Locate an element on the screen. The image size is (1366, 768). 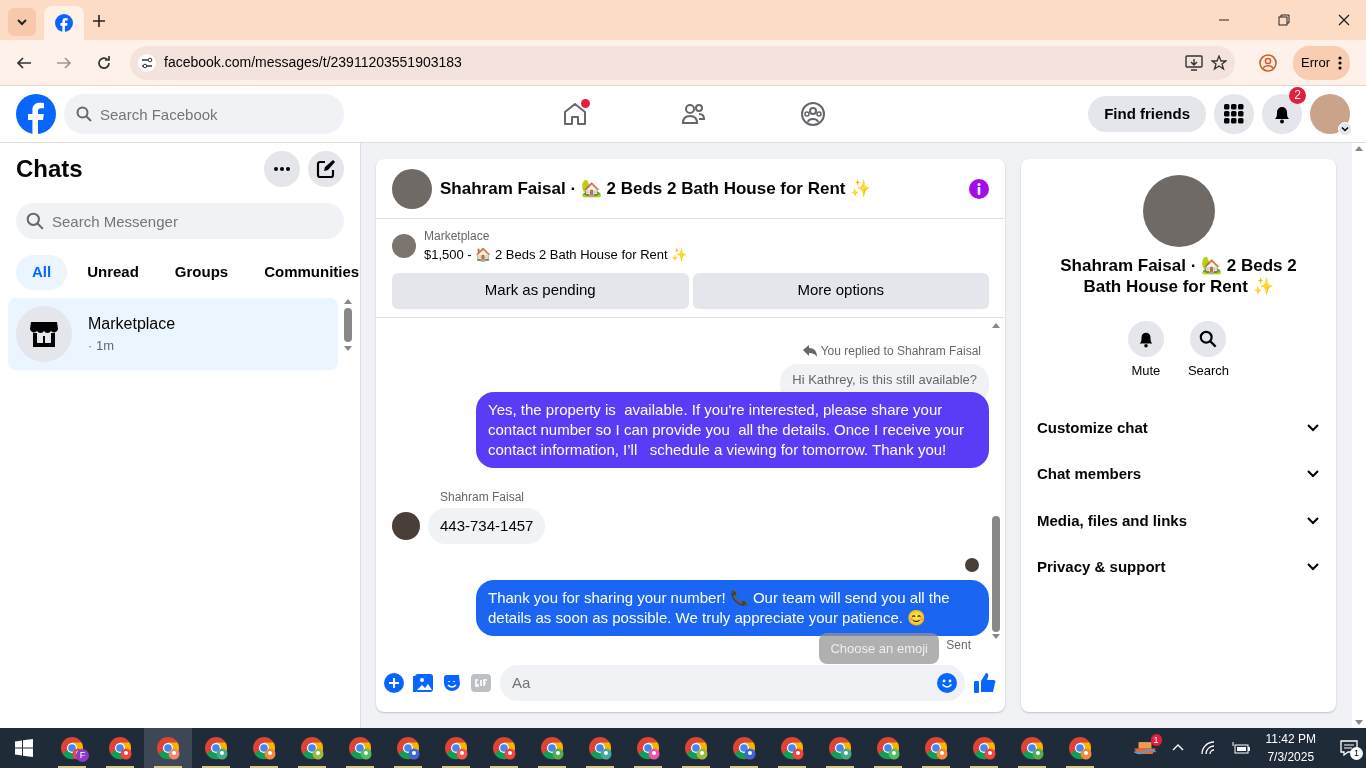
browser-taskbar-icon is located at coordinates (168, 748).